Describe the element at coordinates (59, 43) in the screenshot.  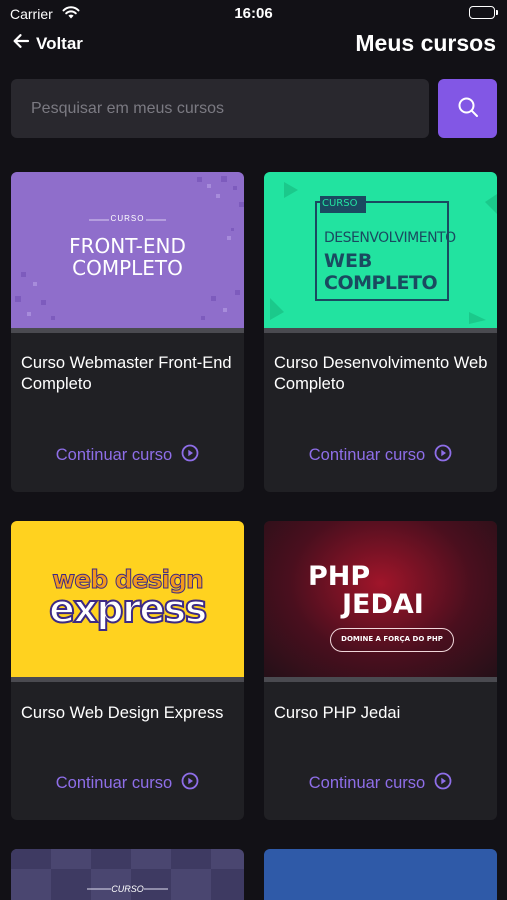
I see `back-label: Voltar` at that location.